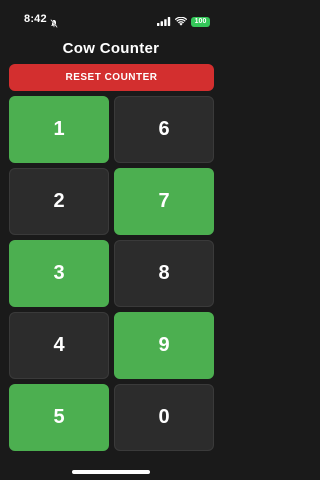 The height and width of the screenshot is (480, 320). I want to click on counter-button-1: 1, so click(59, 129).